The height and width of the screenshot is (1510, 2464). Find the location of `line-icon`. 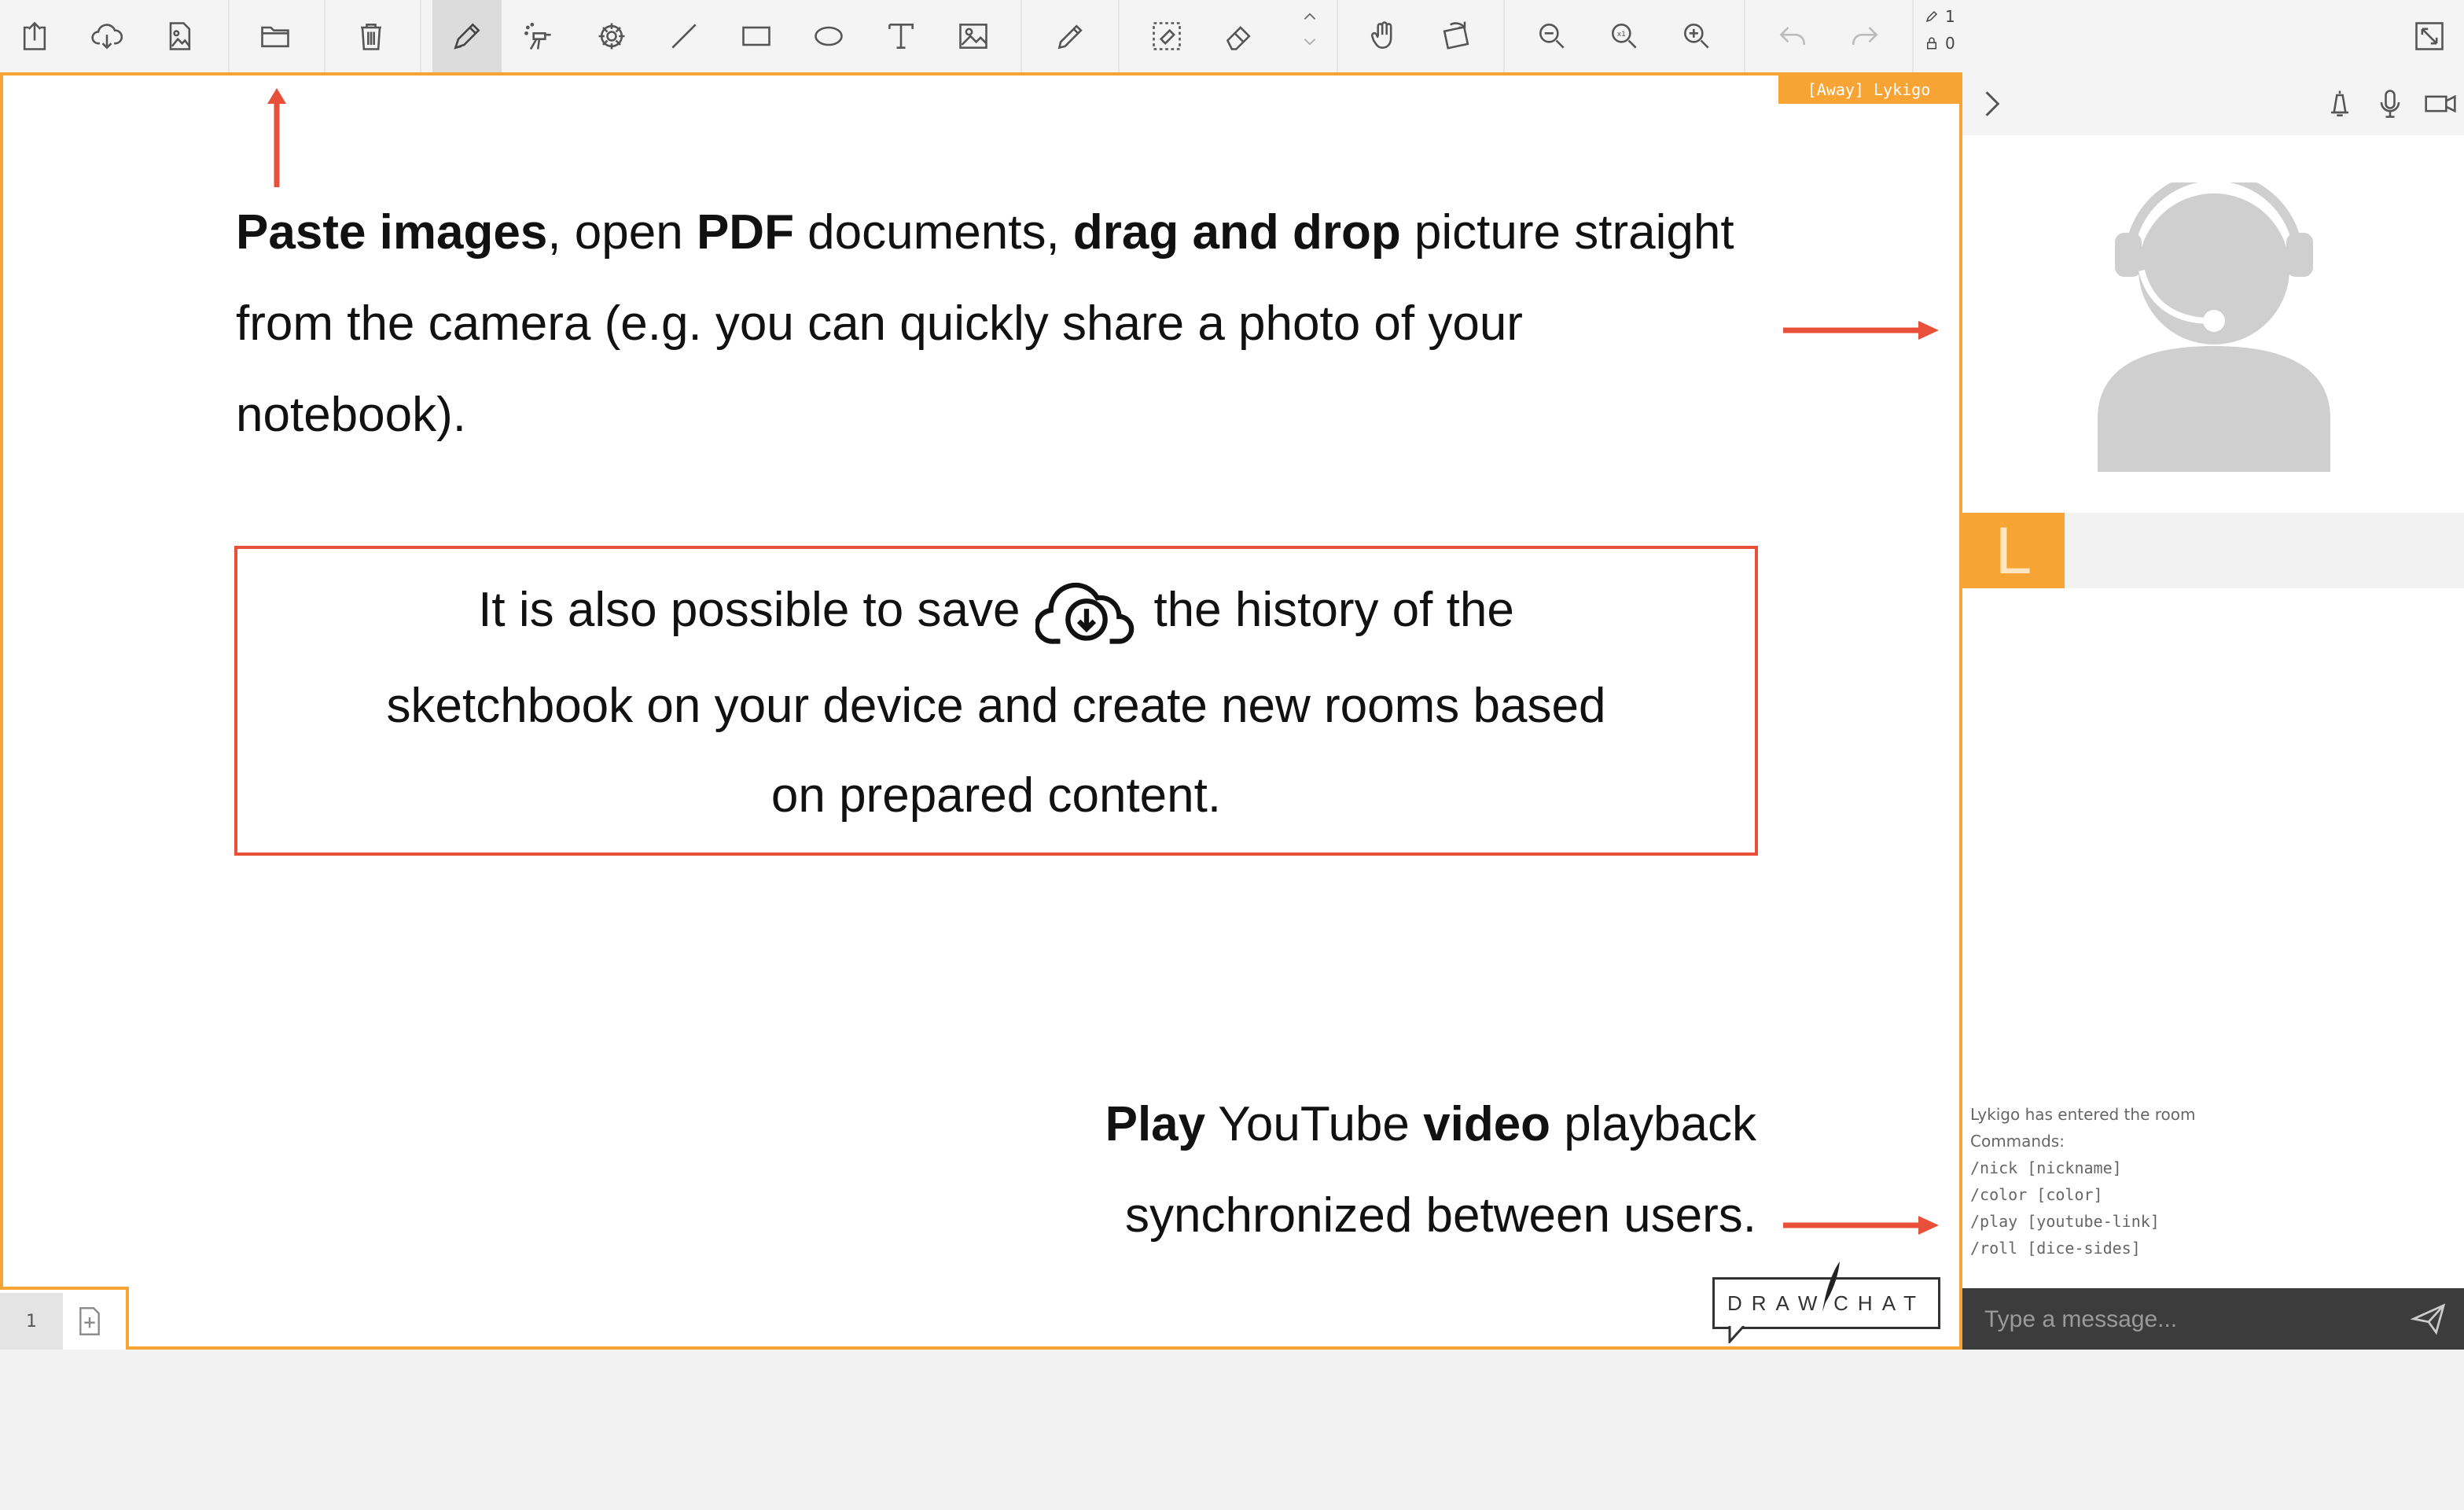

line-icon is located at coordinates (684, 36).